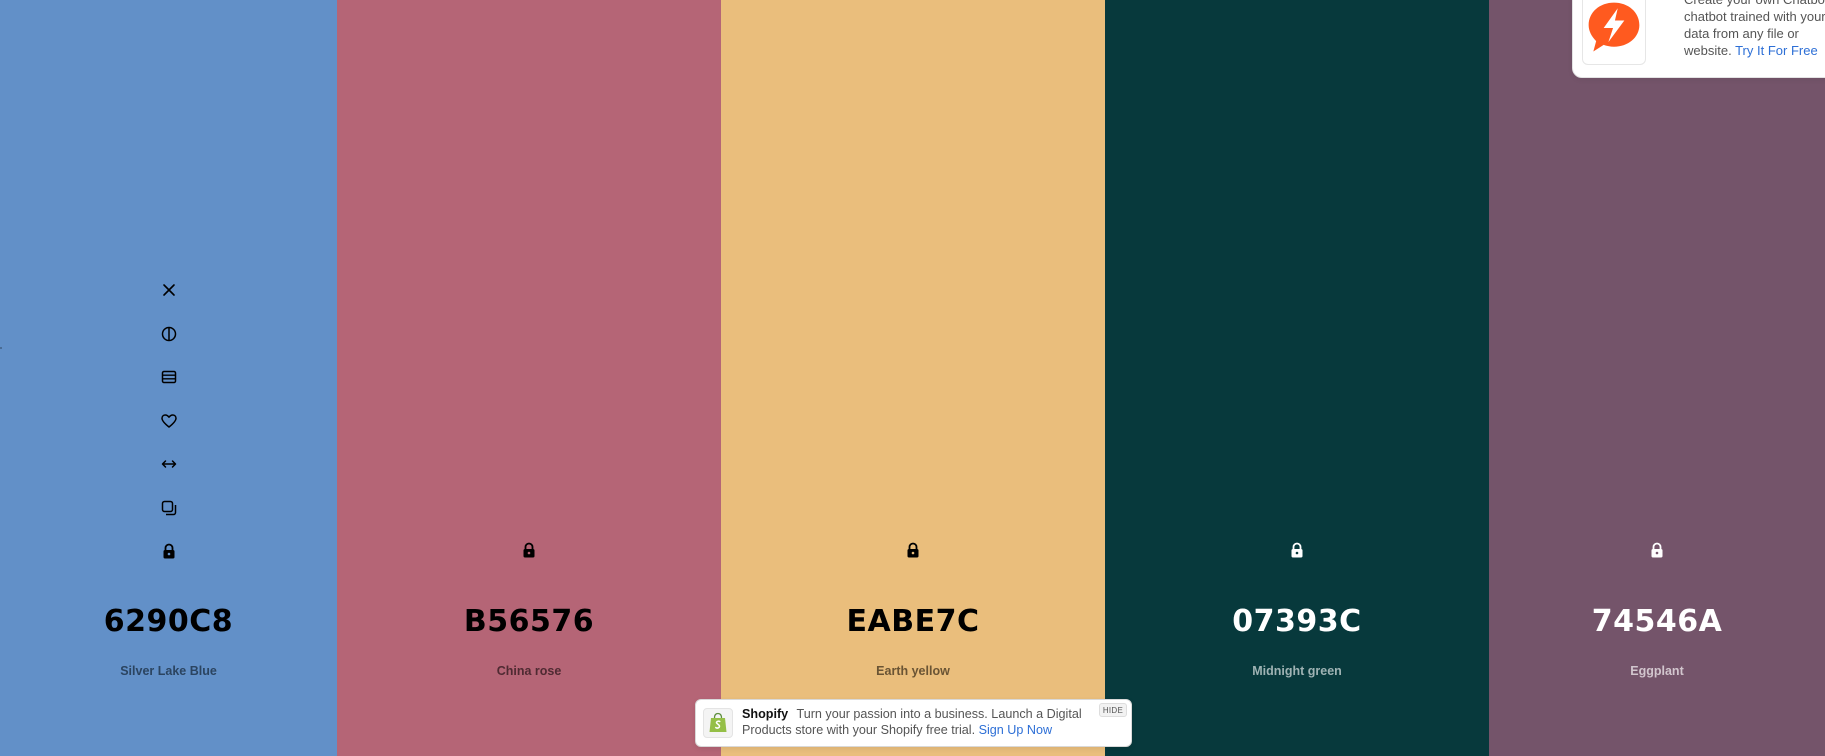  Describe the element at coordinates (169, 290) in the screenshot. I see `close-icon` at that location.